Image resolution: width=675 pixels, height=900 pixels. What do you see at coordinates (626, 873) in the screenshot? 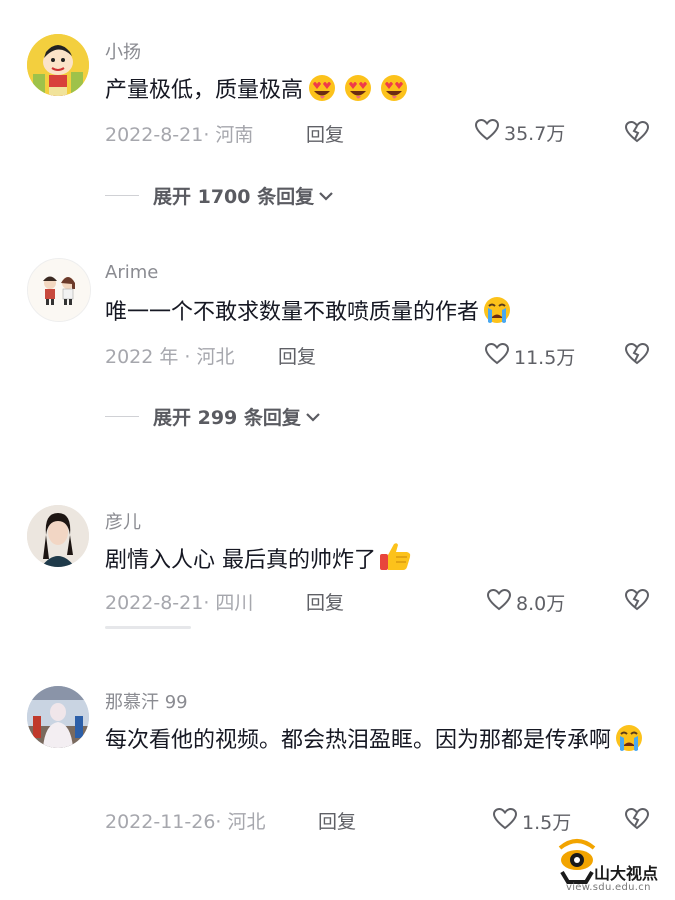
I see `watermark-title: 山大视点` at bounding box center [626, 873].